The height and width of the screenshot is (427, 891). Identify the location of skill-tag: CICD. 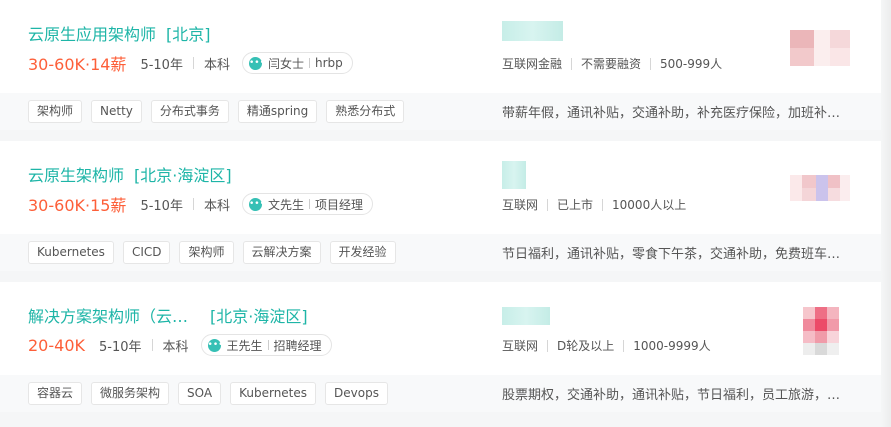
(146, 252).